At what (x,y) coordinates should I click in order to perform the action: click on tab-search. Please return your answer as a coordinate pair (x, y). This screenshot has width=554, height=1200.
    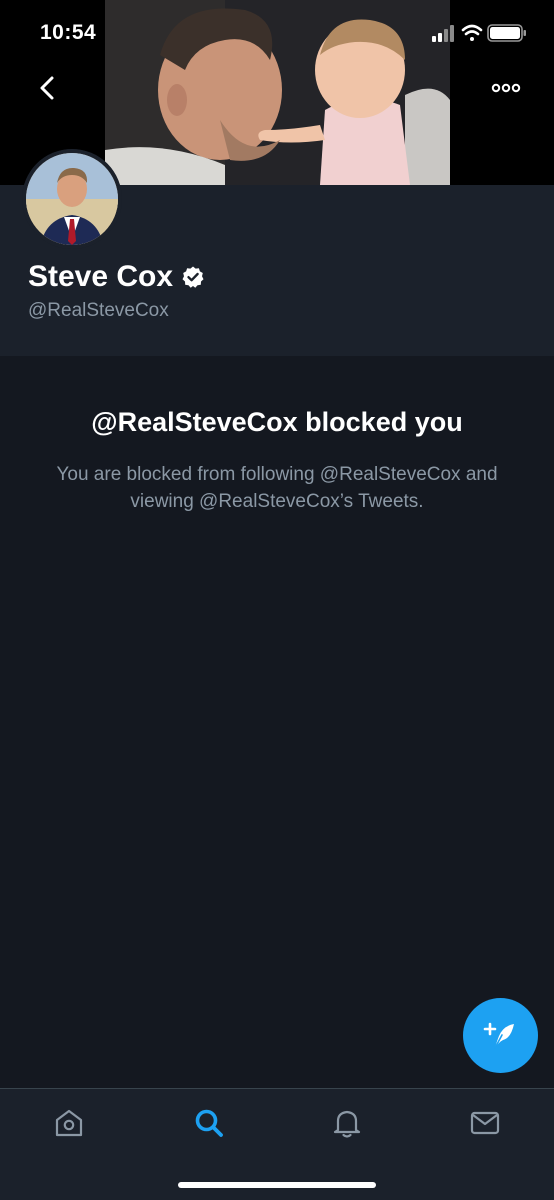
    Looking at the image, I should click on (209, 1123).